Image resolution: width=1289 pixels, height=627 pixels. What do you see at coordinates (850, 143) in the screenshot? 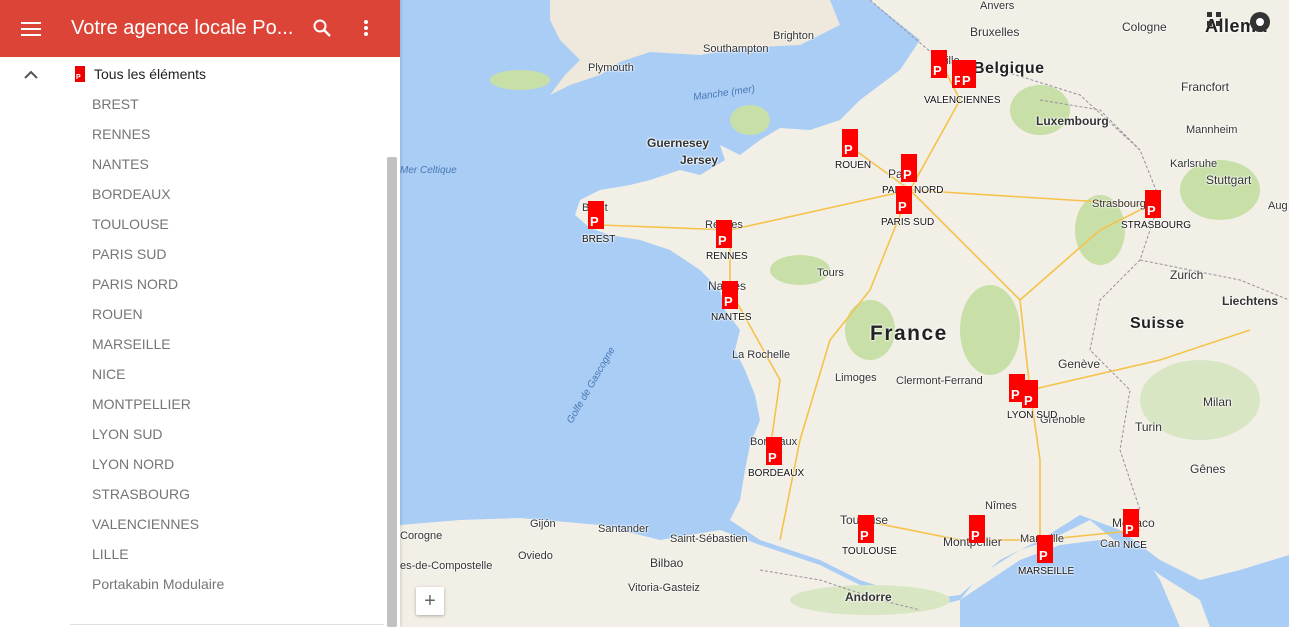
I see `agency-pin-rouen: P` at bounding box center [850, 143].